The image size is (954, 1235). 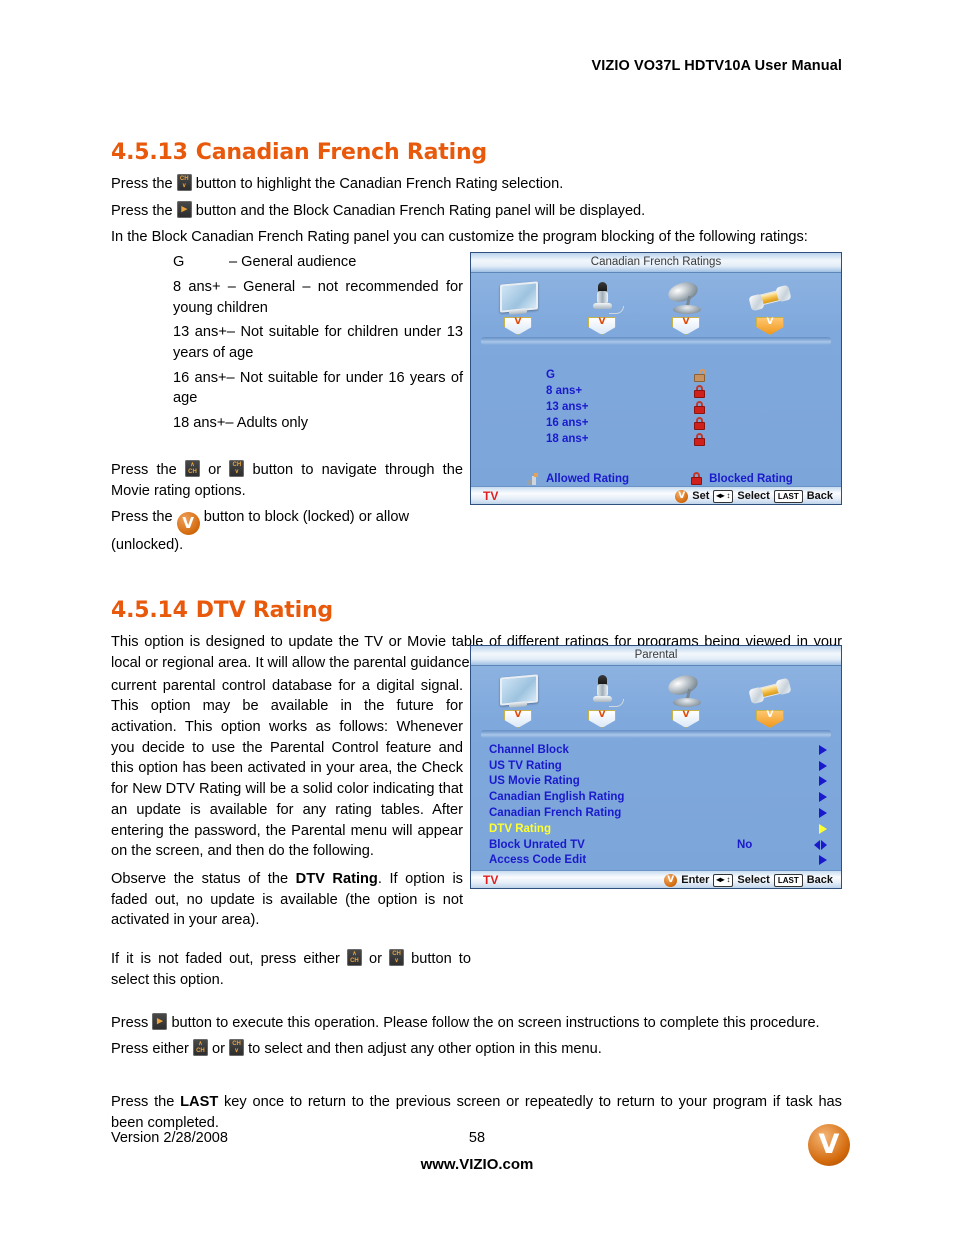 I want to click on right-arrow-button-icon: ▸, so click(x=184, y=209).